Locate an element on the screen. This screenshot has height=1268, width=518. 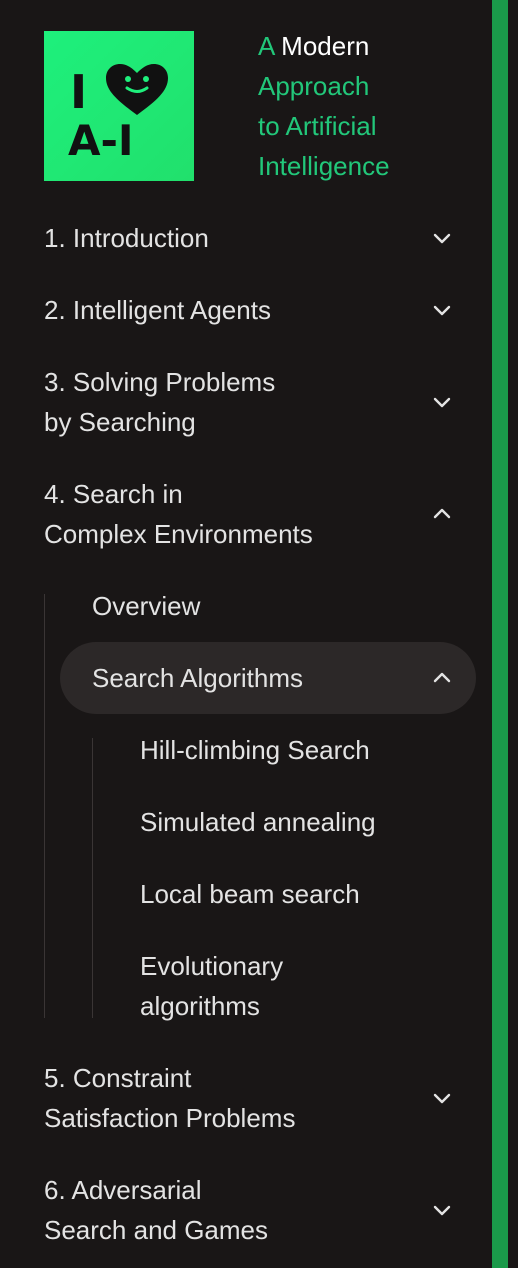
nav-item-label-line1: 6. Adversarial is located at coordinates (123, 1190).